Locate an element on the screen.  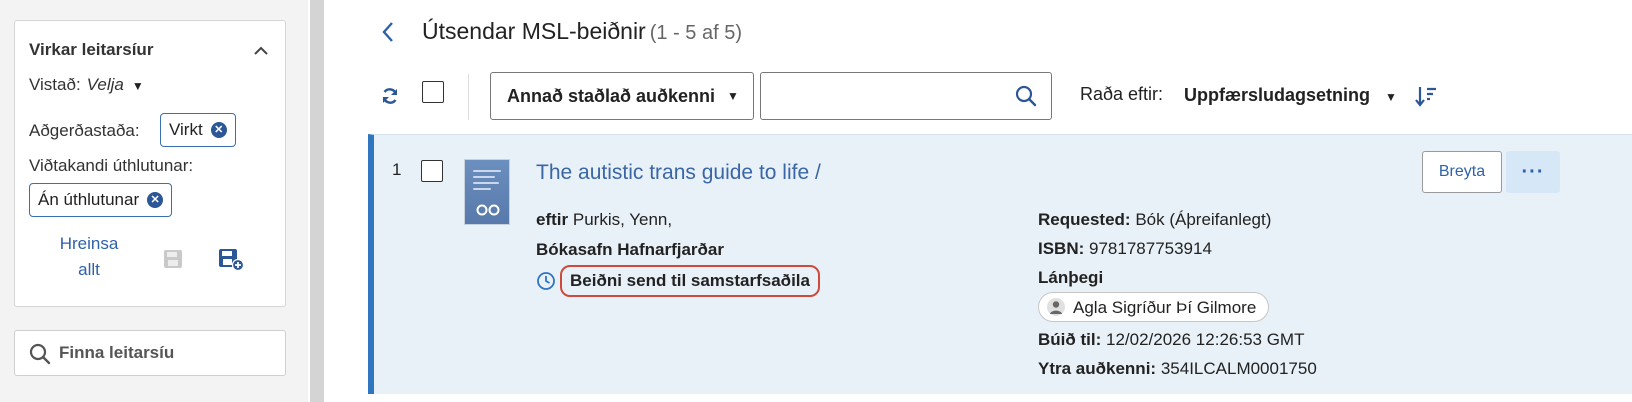
sort-select: Uppfærsludagsetning ▼ is located at coordinates (1290, 95).